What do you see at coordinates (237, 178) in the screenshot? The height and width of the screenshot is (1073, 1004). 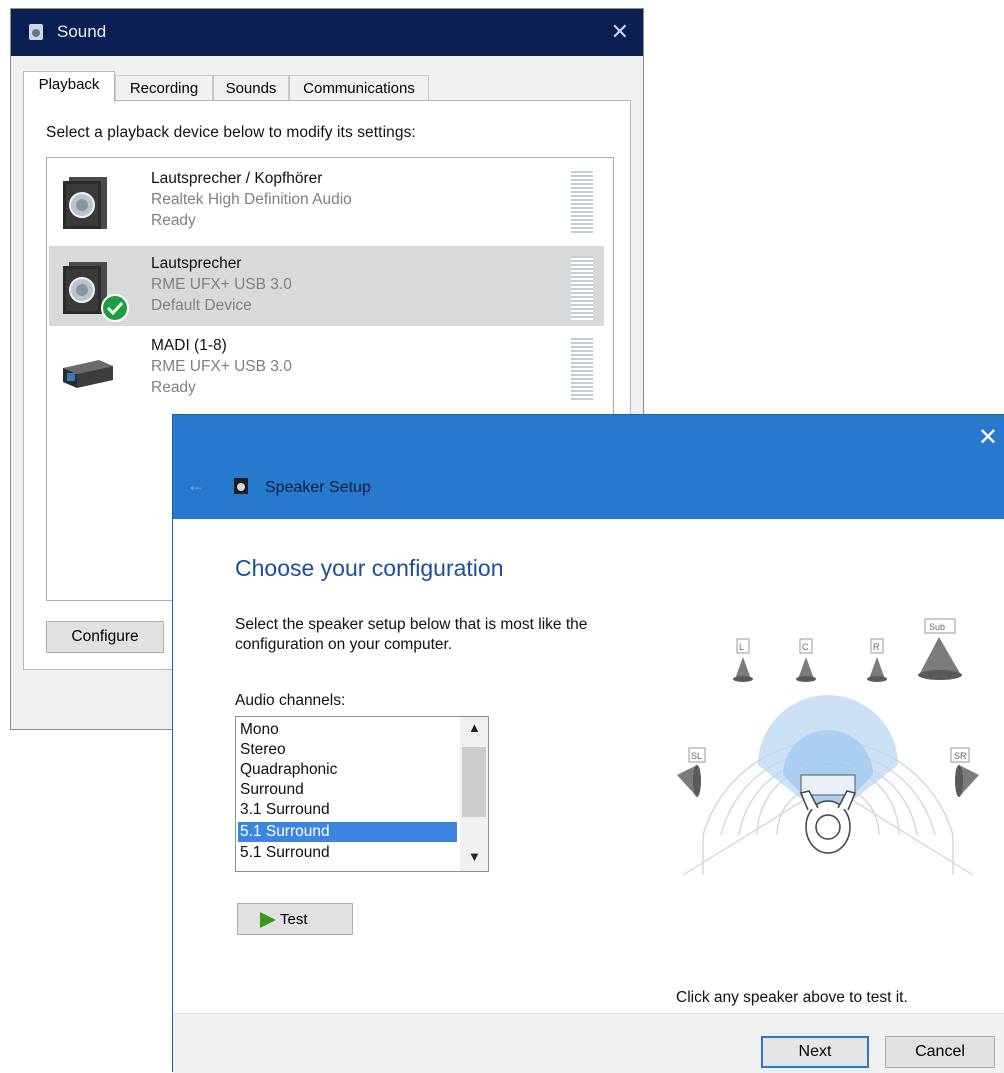 I see `device-name: Lautsprecher / Kopfhörer` at bounding box center [237, 178].